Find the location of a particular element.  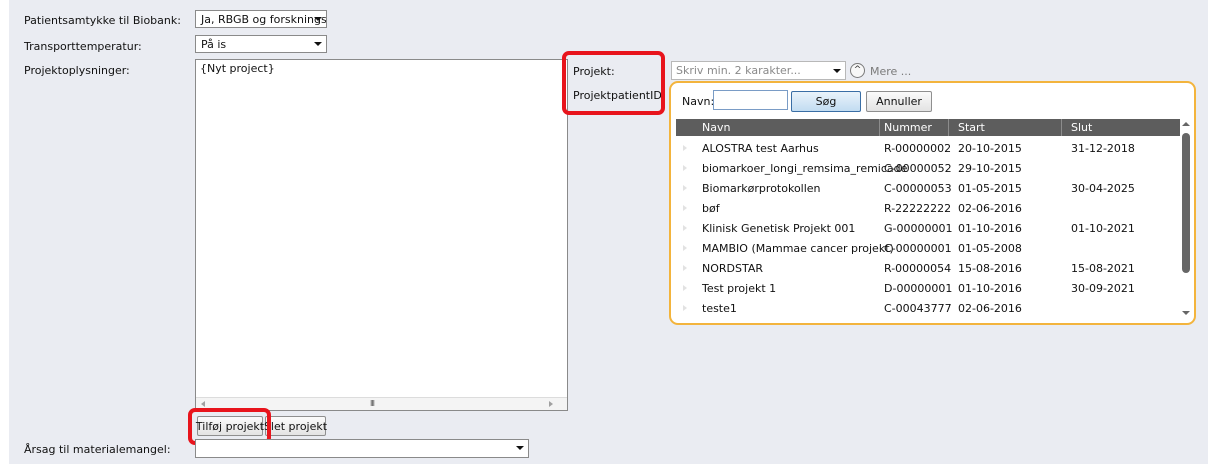

cell-start: 01-05-2015 is located at coordinates (990, 188).